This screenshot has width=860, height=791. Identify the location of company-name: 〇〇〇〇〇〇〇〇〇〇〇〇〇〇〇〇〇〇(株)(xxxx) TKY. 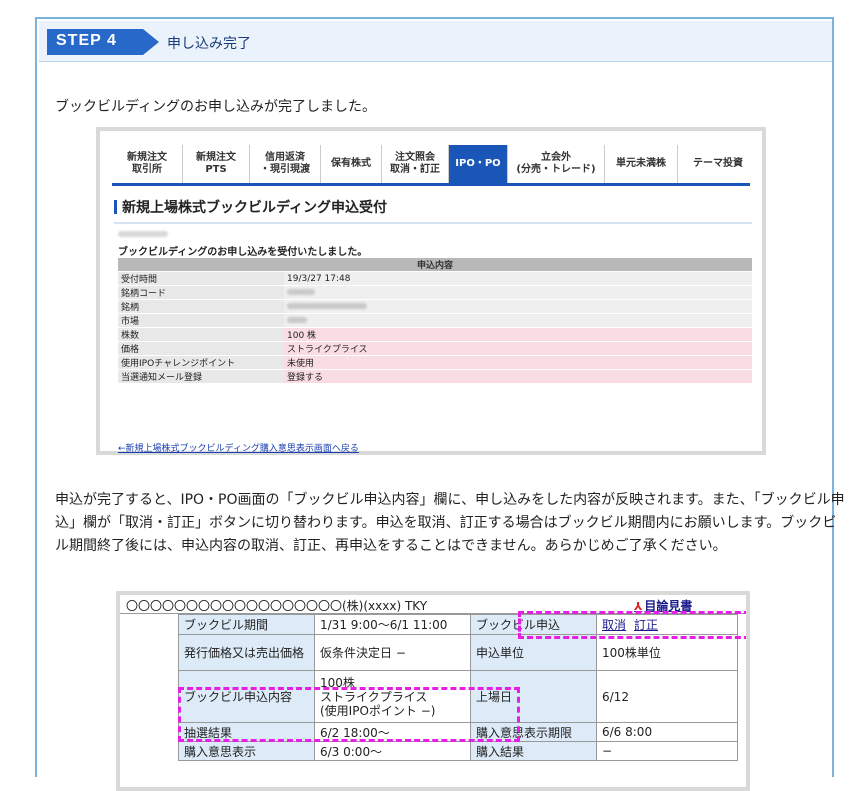
(277, 606).